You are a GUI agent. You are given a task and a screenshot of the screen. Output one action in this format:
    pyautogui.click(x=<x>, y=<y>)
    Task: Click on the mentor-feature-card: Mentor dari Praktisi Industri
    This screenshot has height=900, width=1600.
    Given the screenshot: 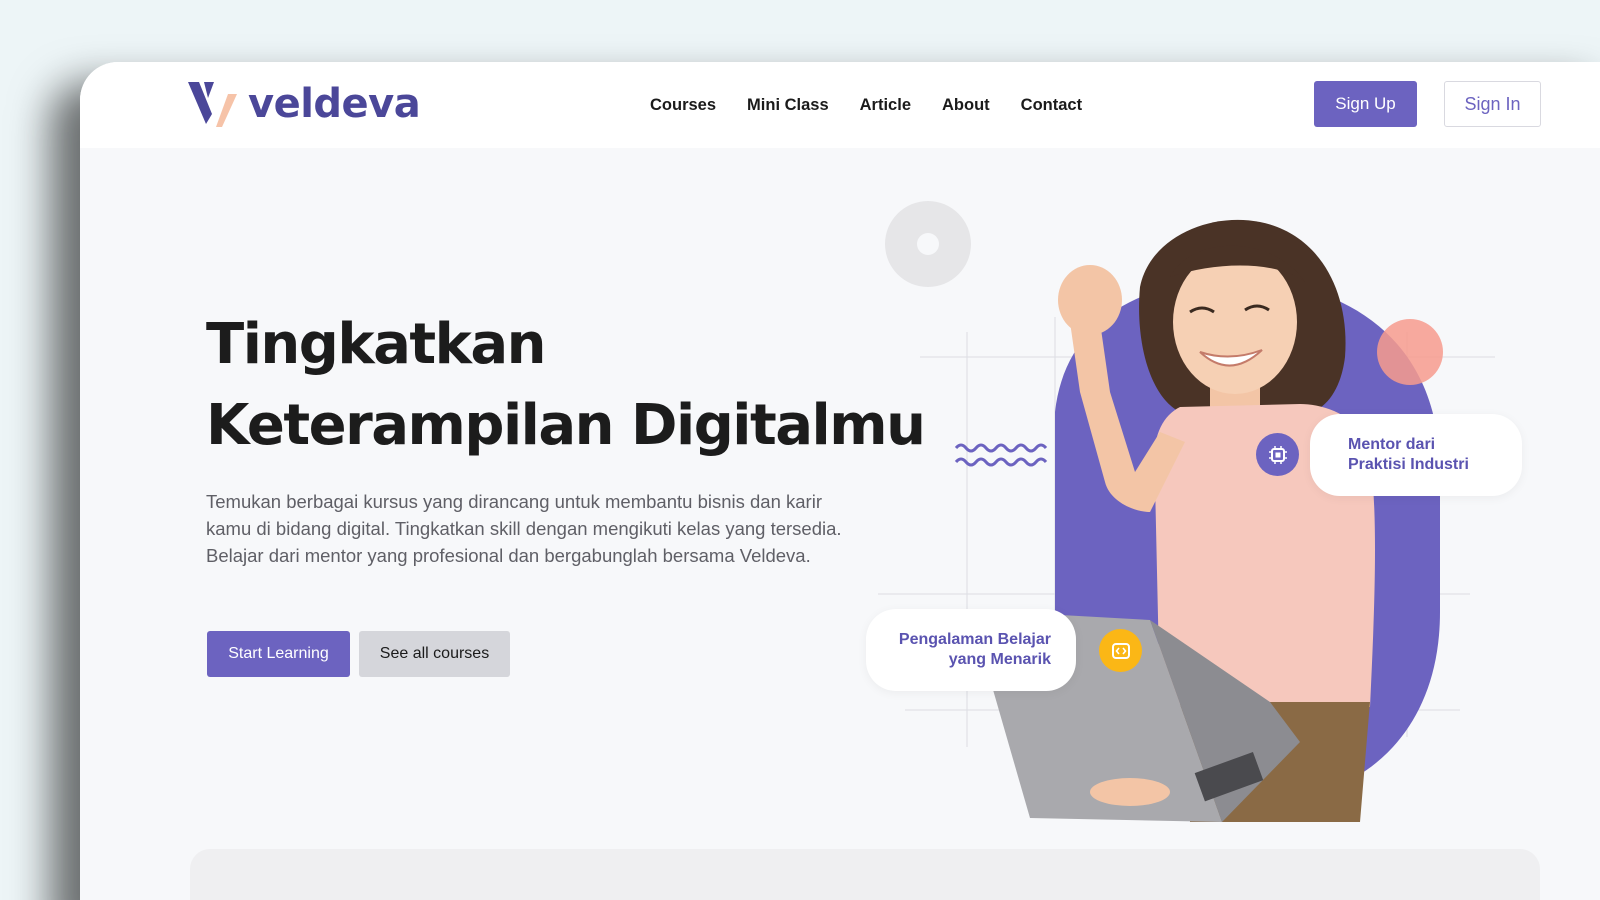 What is the action you would take?
    pyautogui.click(x=1416, y=455)
    